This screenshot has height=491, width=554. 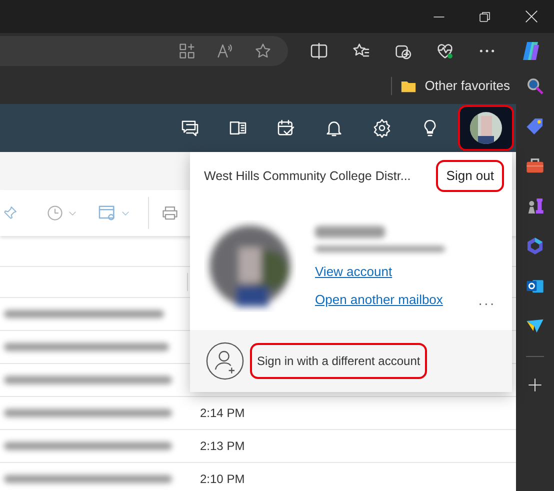 What do you see at coordinates (187, 51) in the screenshot?
I see `add-app-icon` at bounding box center [187, 51].